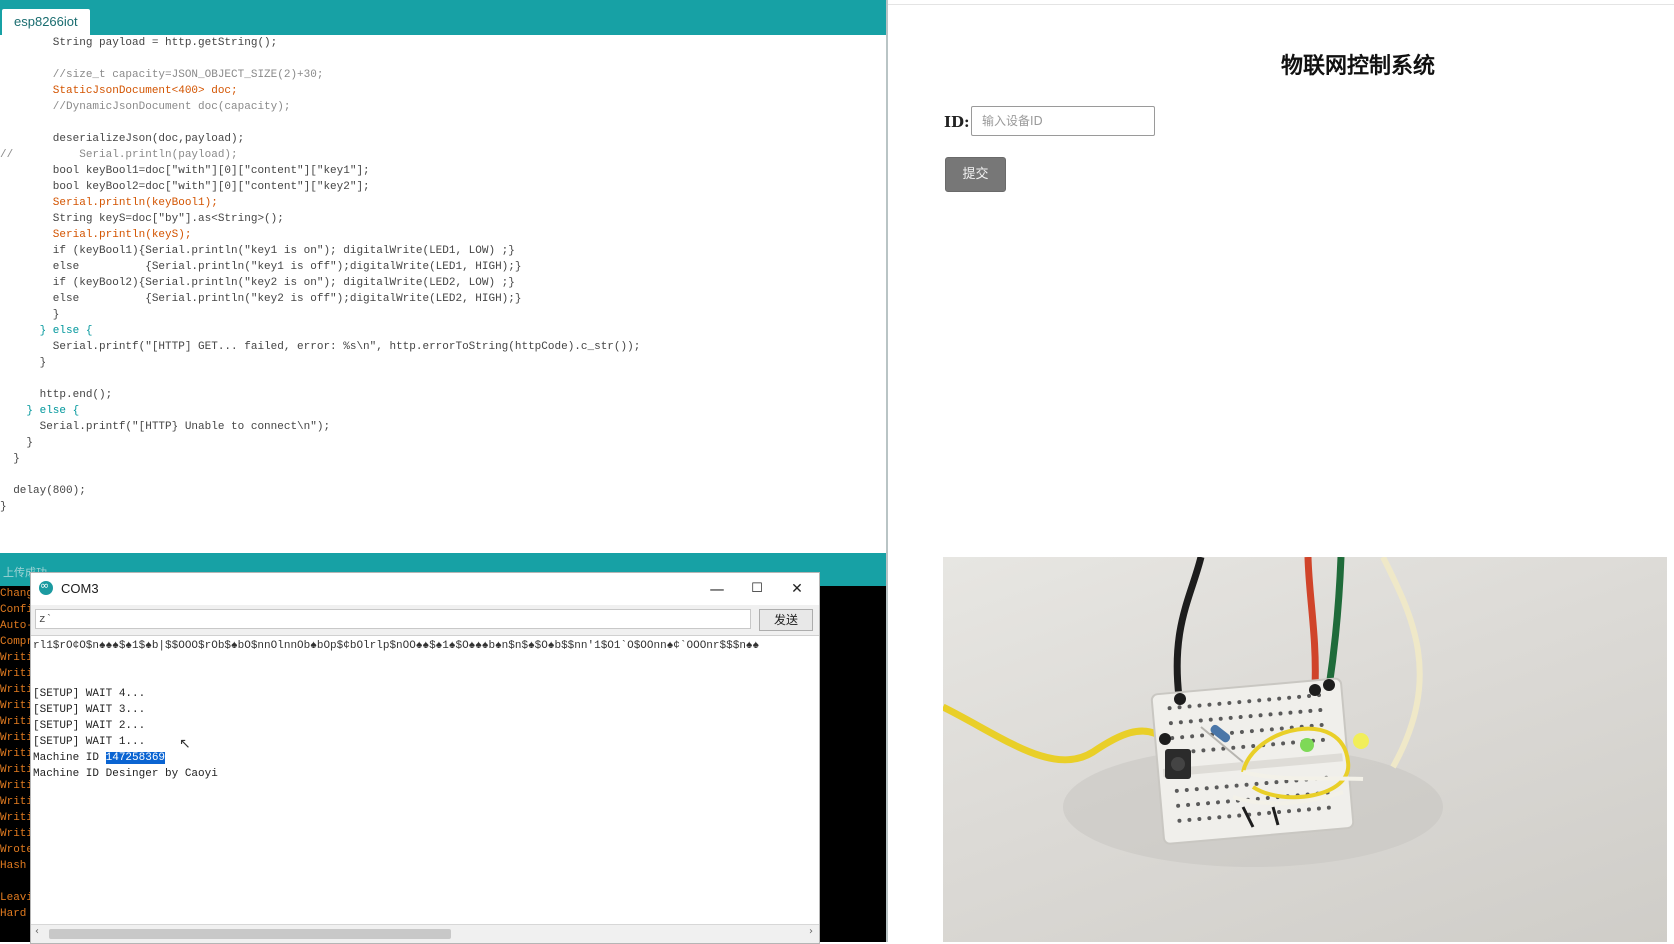  What do you see at coordinates (17, 610) in the screenshot?
I see `console-line: Confi` at bounding box center [17, 610].